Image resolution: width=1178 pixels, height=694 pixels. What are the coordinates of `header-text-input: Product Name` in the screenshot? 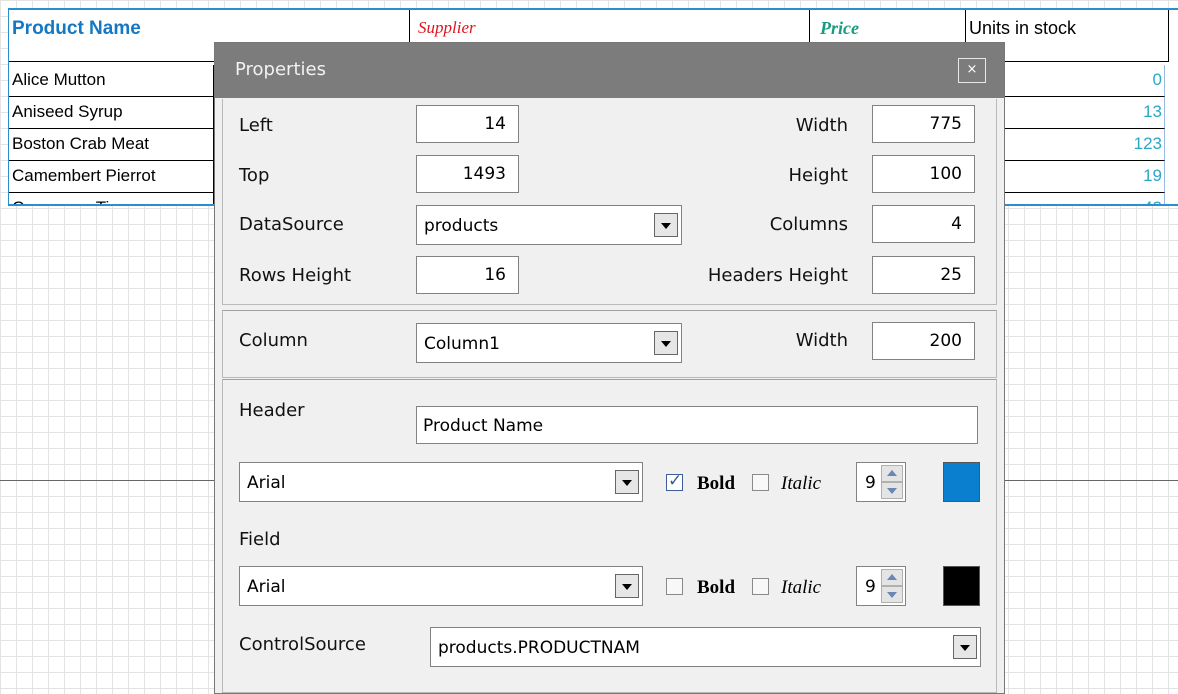 It's located at (697, 425).